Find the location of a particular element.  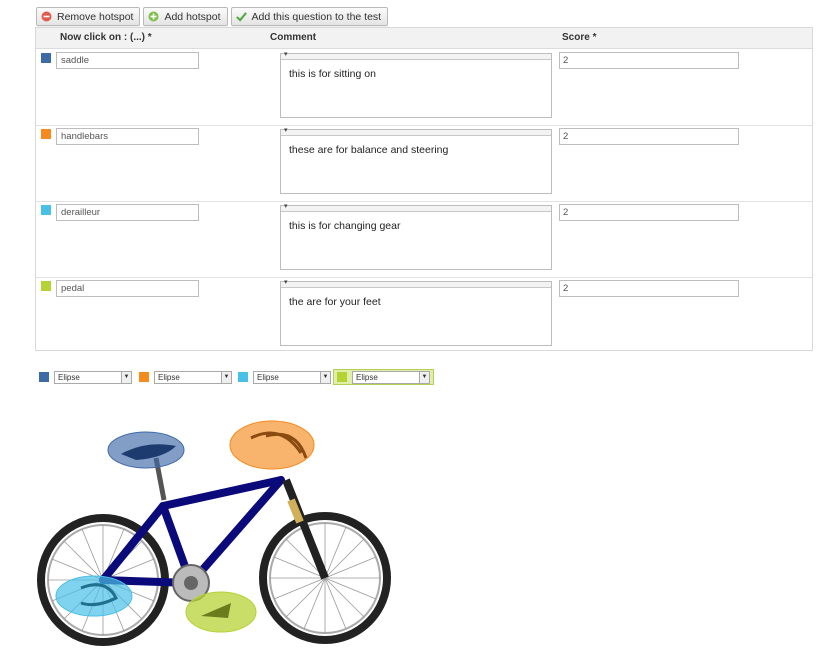

shape-selector-active: Elipse ▼ is located at coordinates (383, 377).